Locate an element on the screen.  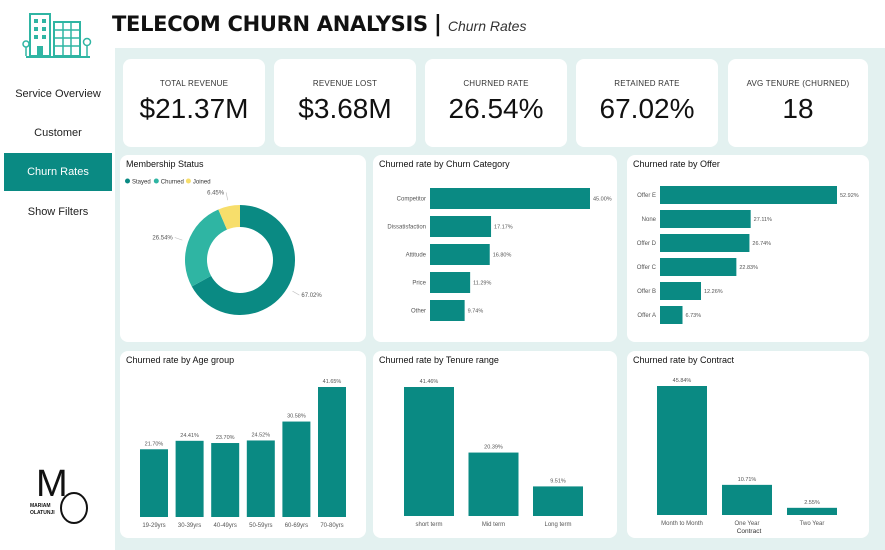
membership-donut-chart: Stayed Churned Joined 67.02% 26.54% 6.45% is located at coordinates (223, 246).